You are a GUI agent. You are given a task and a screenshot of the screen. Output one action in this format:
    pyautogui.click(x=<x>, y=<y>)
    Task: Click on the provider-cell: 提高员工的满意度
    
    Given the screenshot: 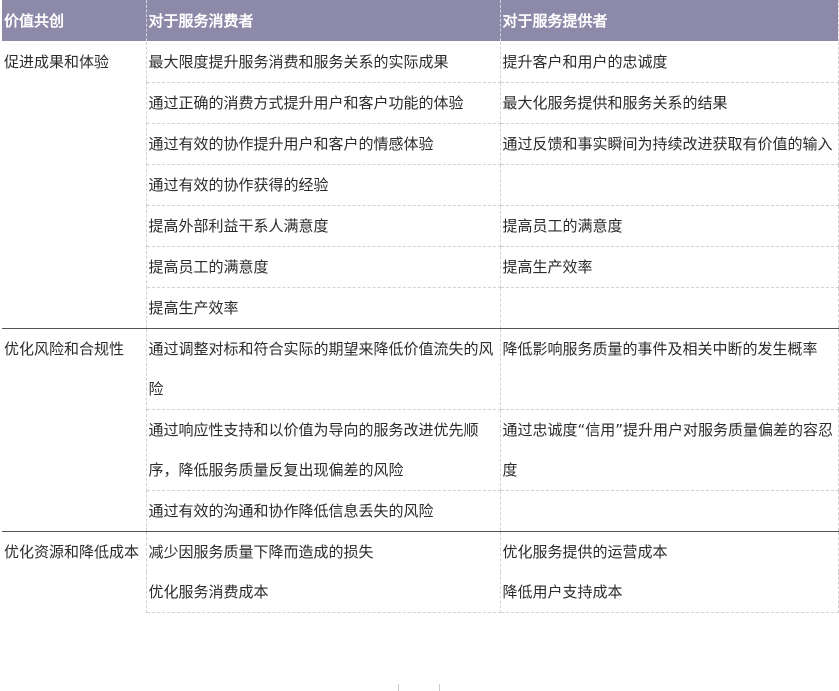 What is the action you would take?
    pyautogui.click(x=669, y=226)
    